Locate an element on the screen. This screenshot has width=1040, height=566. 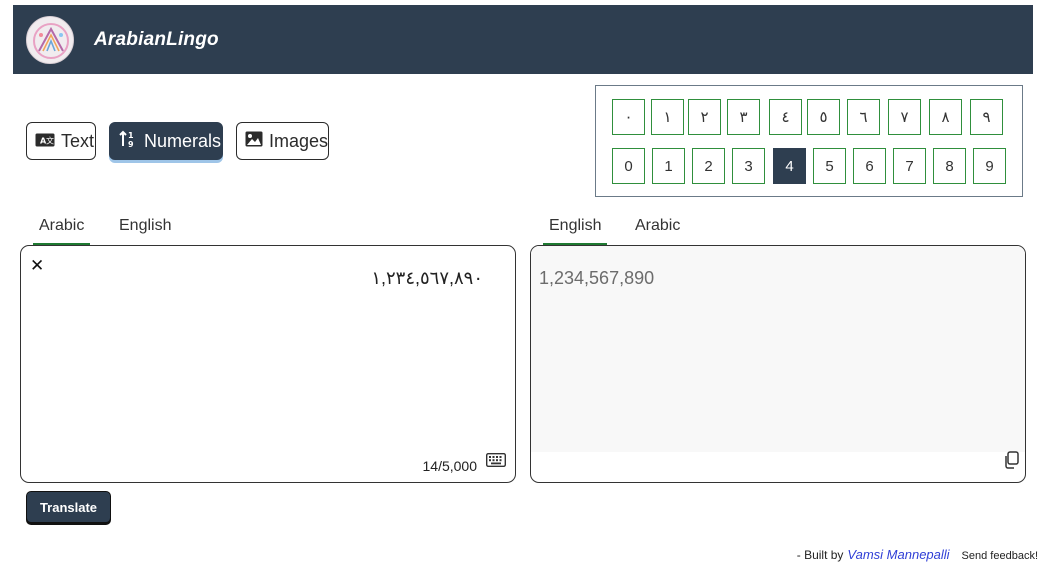
key-western-7: 7 is located at coordinates (909, 166).